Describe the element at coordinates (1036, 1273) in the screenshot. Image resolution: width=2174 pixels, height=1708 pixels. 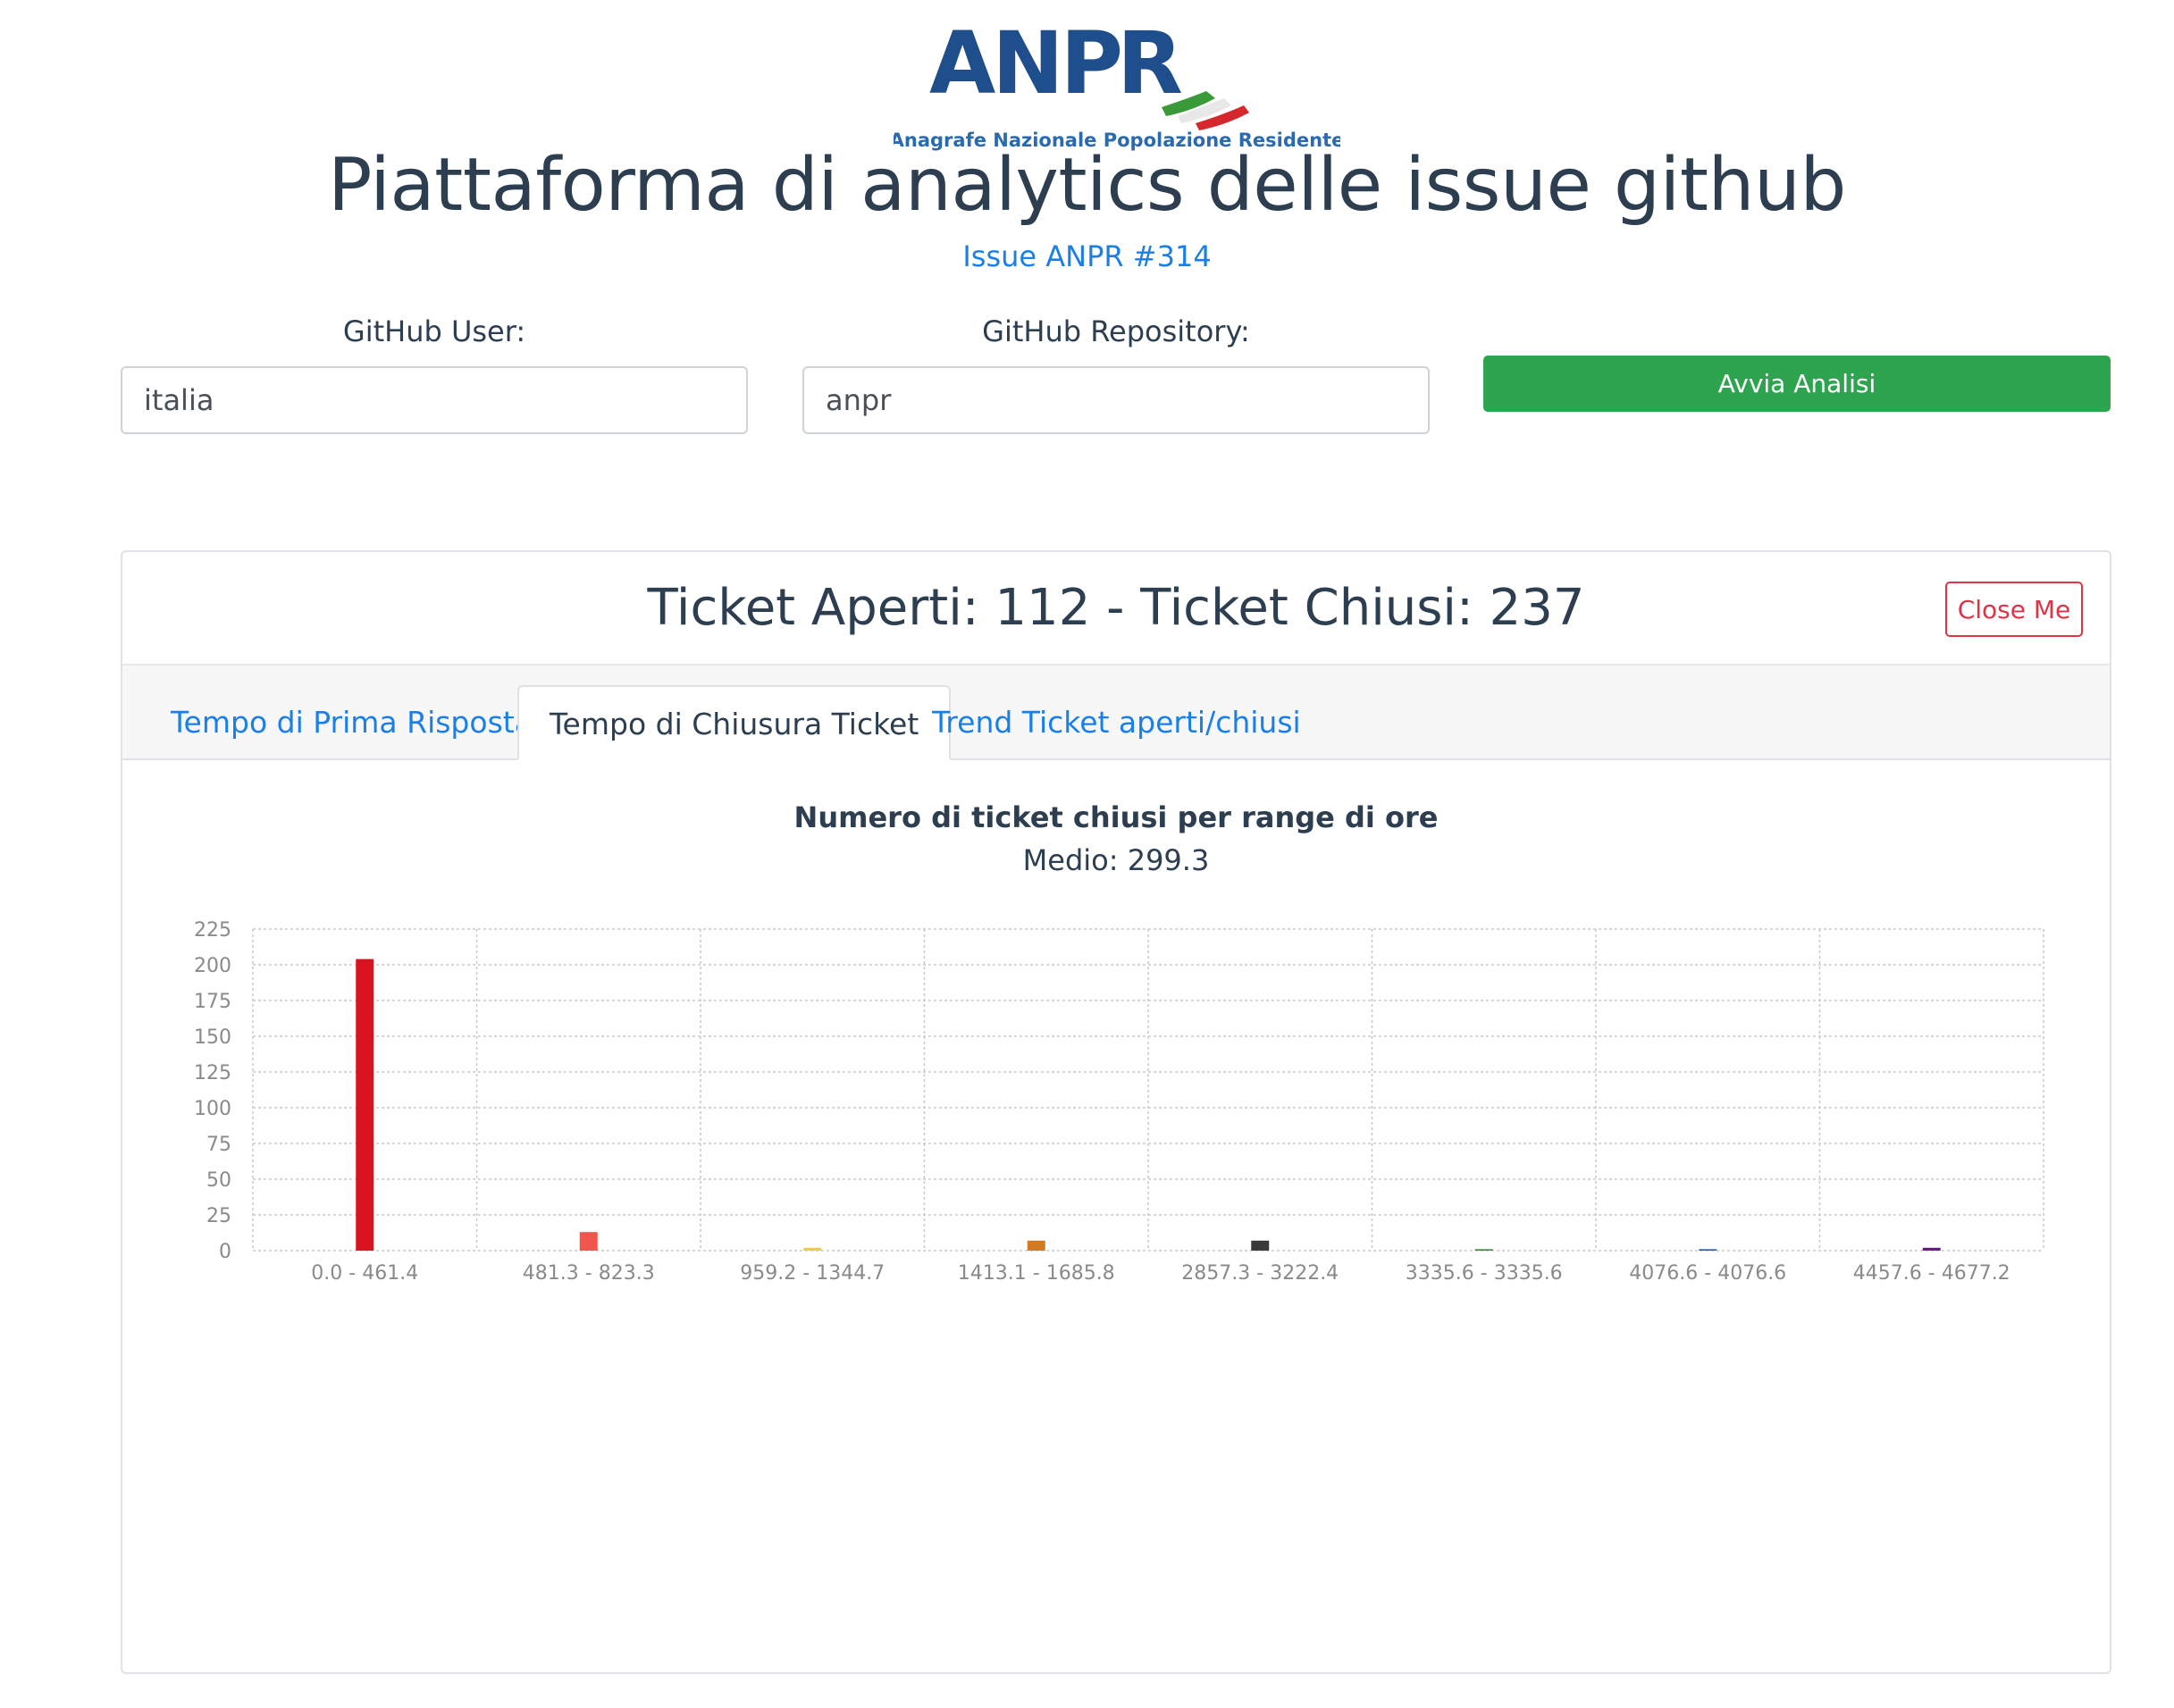
I see `x-tick-label: 1413.1 - 1685.8` at that location.